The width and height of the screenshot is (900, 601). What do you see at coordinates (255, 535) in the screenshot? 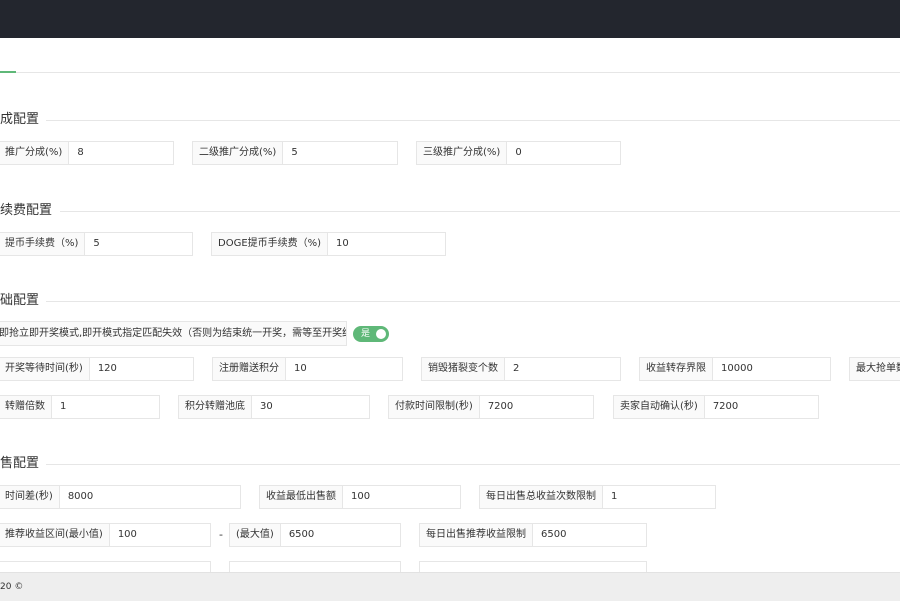
I see `field-label: (最大值)` at bounding box center [255, 535].